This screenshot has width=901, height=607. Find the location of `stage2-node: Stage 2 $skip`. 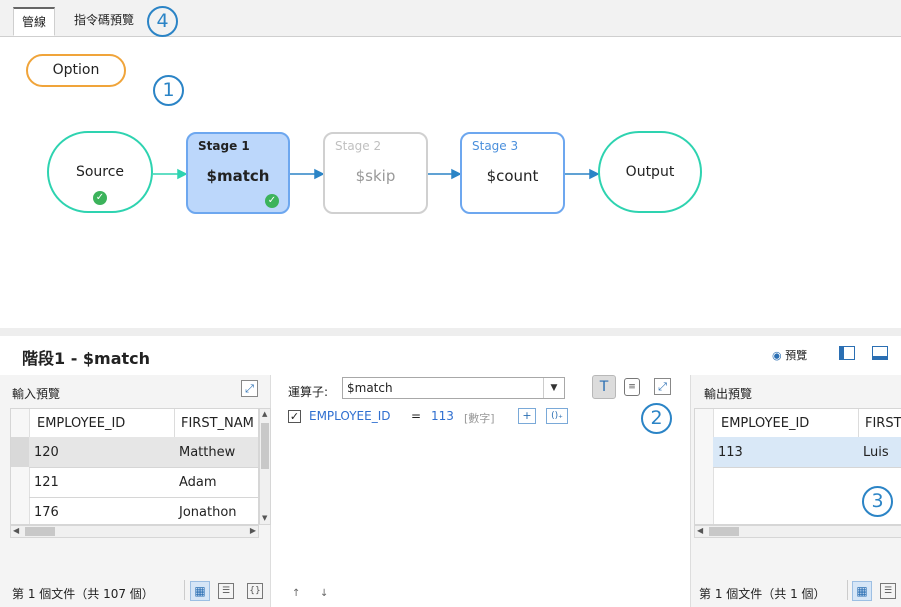

stage2-node: Stage 2 $skip is located at coordinates (375, 173).